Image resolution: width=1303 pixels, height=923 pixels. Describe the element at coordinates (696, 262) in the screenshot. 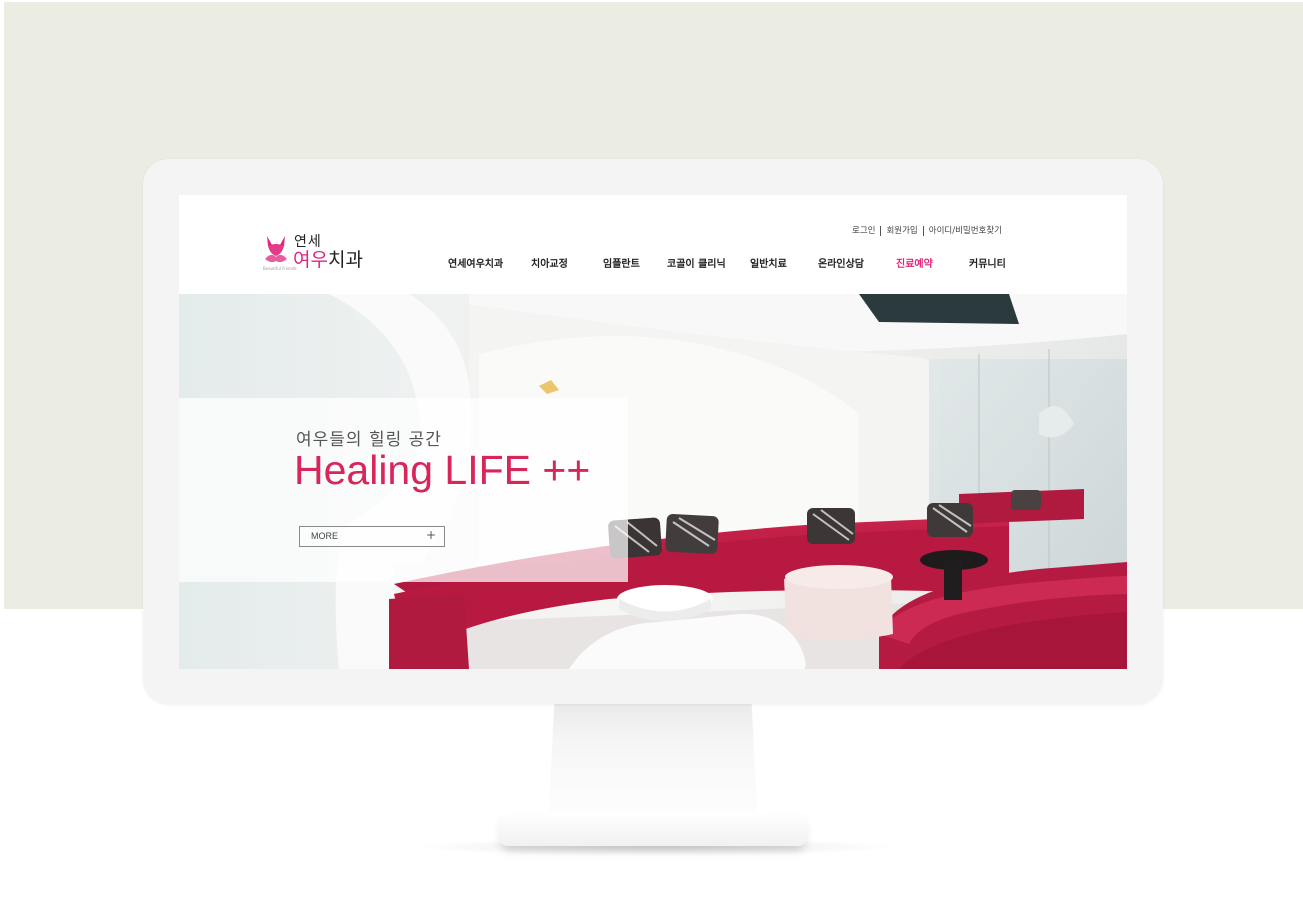

I see `nav-item-snoring-clinic: 코골이 클리닉` at that location.